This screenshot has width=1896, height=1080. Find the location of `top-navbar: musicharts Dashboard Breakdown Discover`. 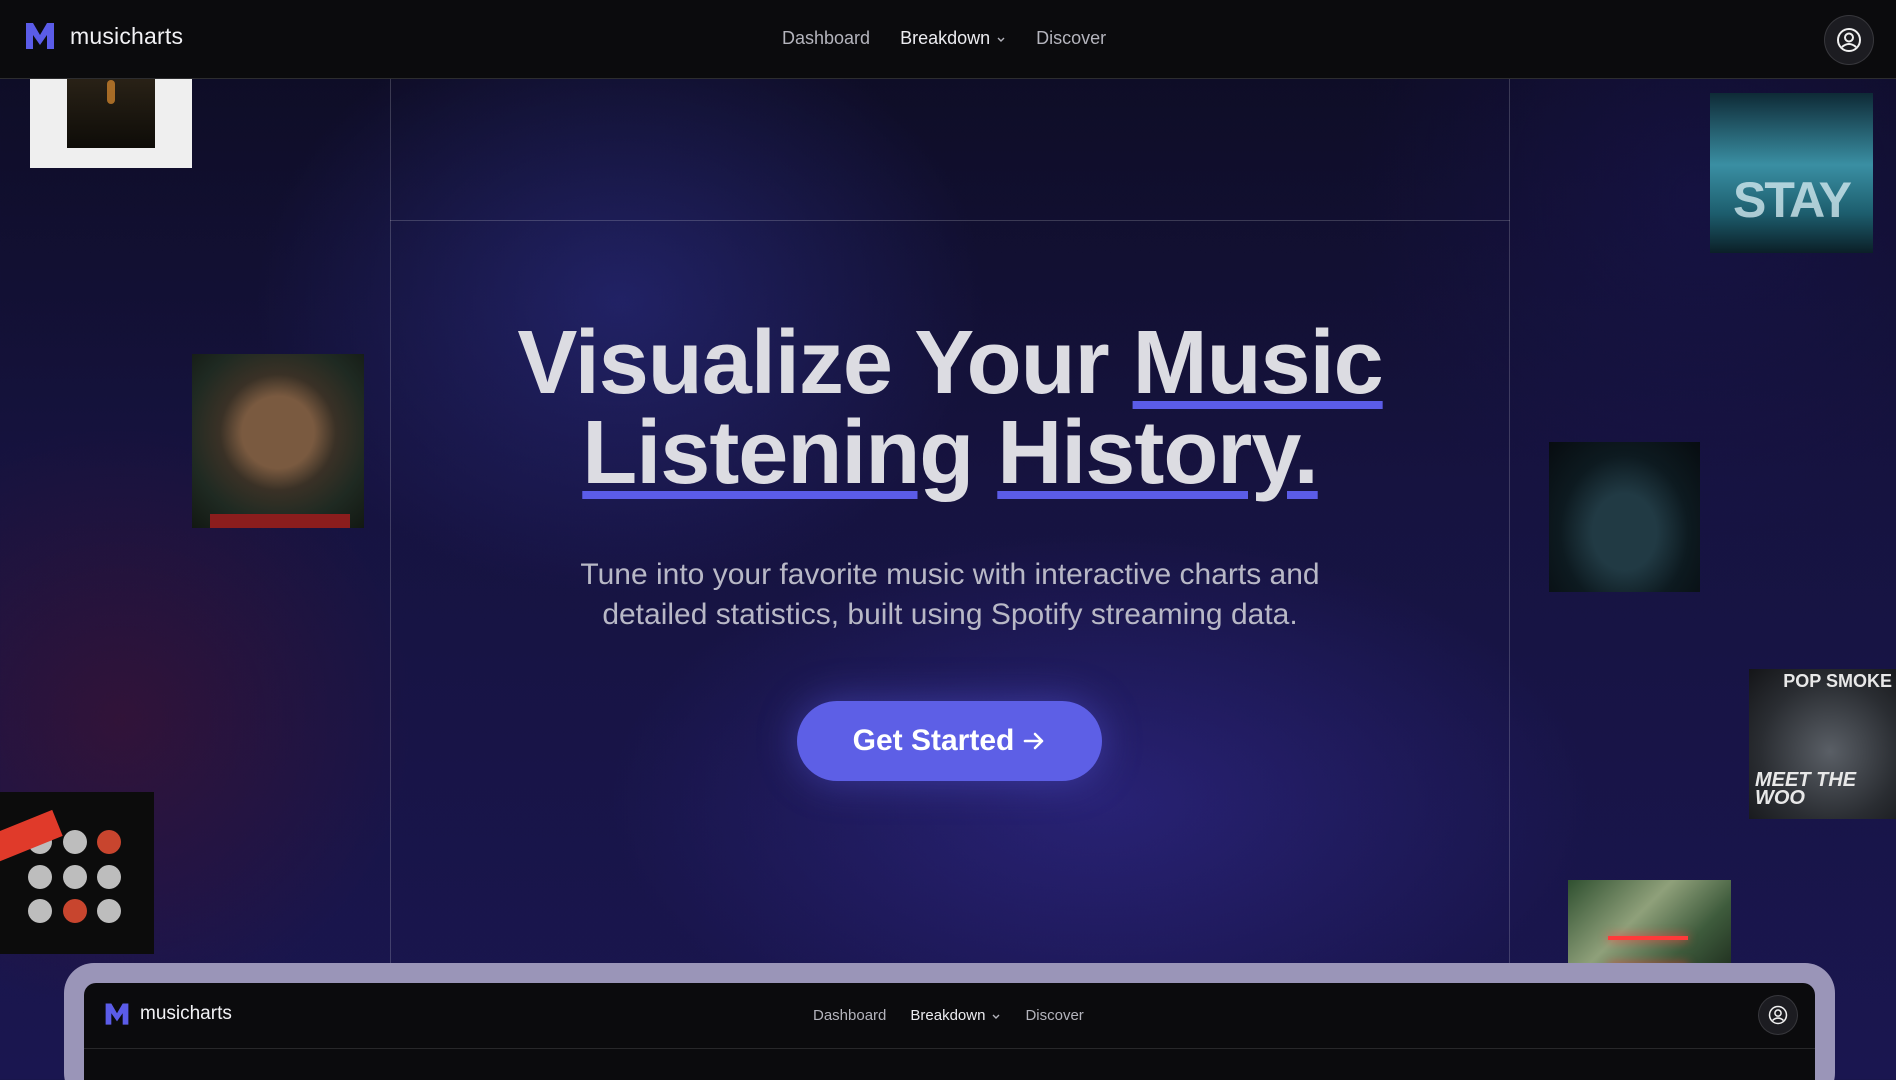

top-navbar: musicharts Dashboard Breakdown Discover is located at coordinates (948, 39).